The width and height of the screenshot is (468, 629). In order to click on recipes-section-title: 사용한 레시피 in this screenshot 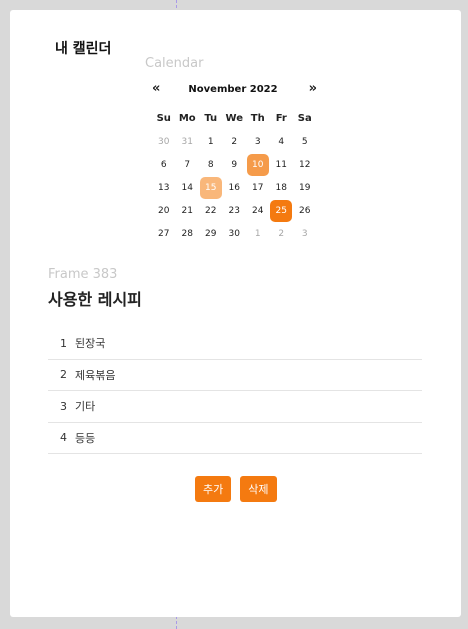, I will do `click(95, 299)`.